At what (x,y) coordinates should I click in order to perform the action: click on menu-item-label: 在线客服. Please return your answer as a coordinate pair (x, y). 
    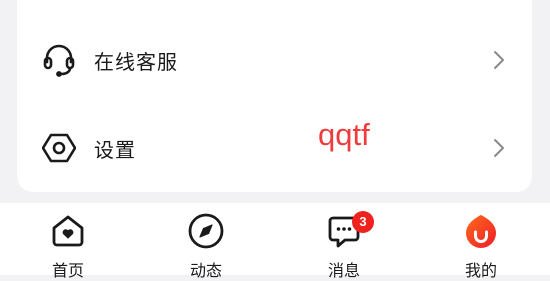
    Looking at the image, I should click on (136, 61).